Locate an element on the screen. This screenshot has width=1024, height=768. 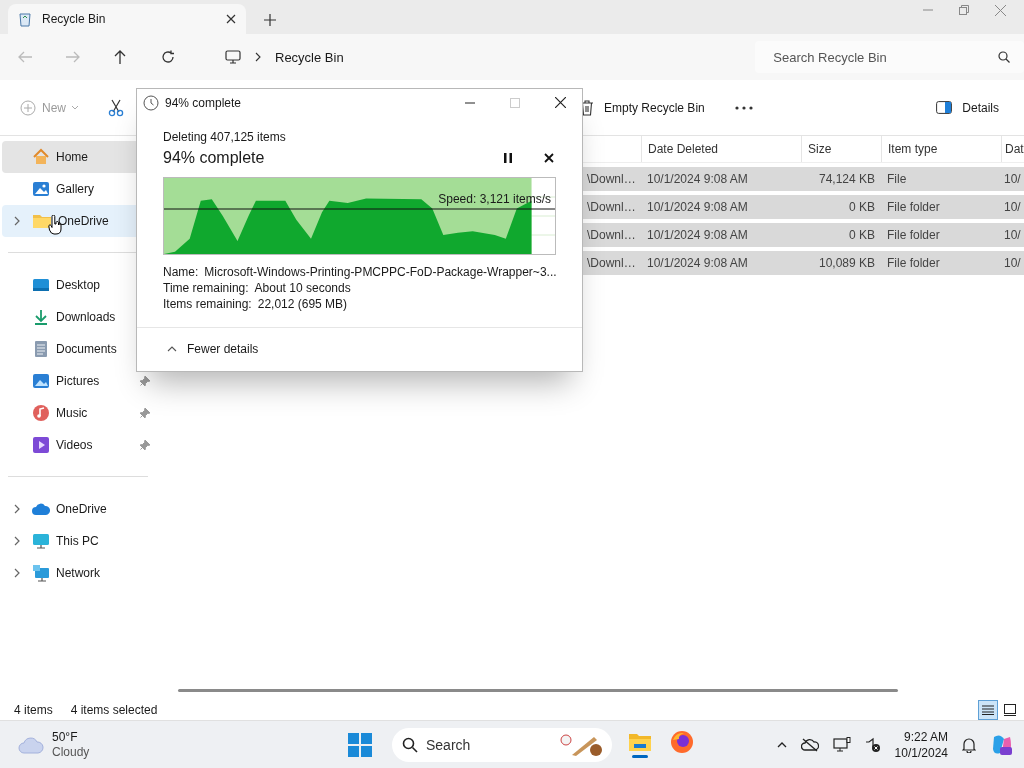
scissors-icon is located at coordinates (116, 107).